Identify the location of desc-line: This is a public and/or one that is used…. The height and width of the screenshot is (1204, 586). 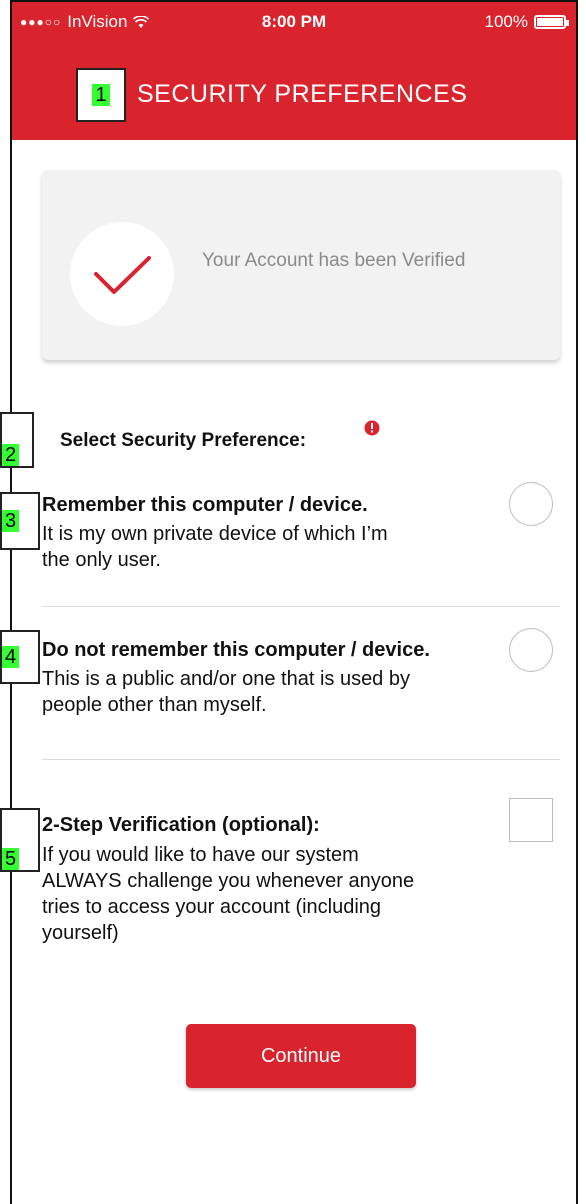
(226, 679).